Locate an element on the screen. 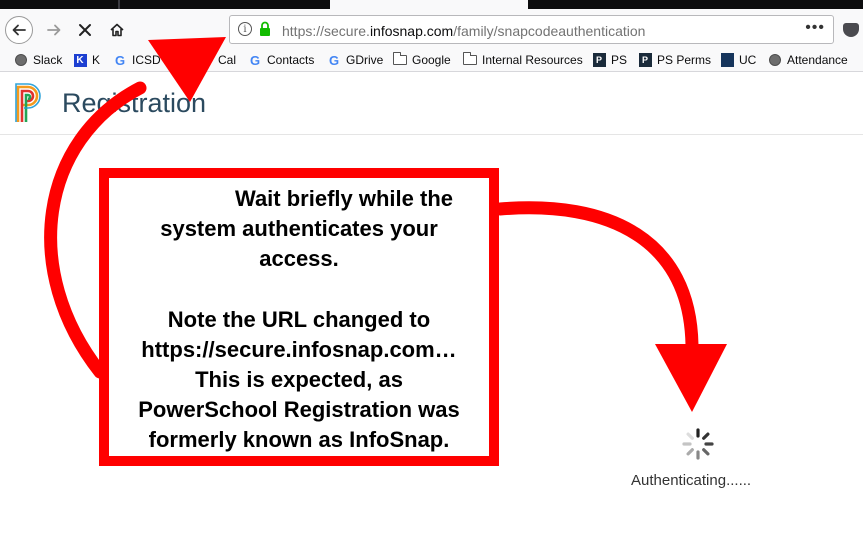  callout-line-3: access. is located at coordinates (299, 258).